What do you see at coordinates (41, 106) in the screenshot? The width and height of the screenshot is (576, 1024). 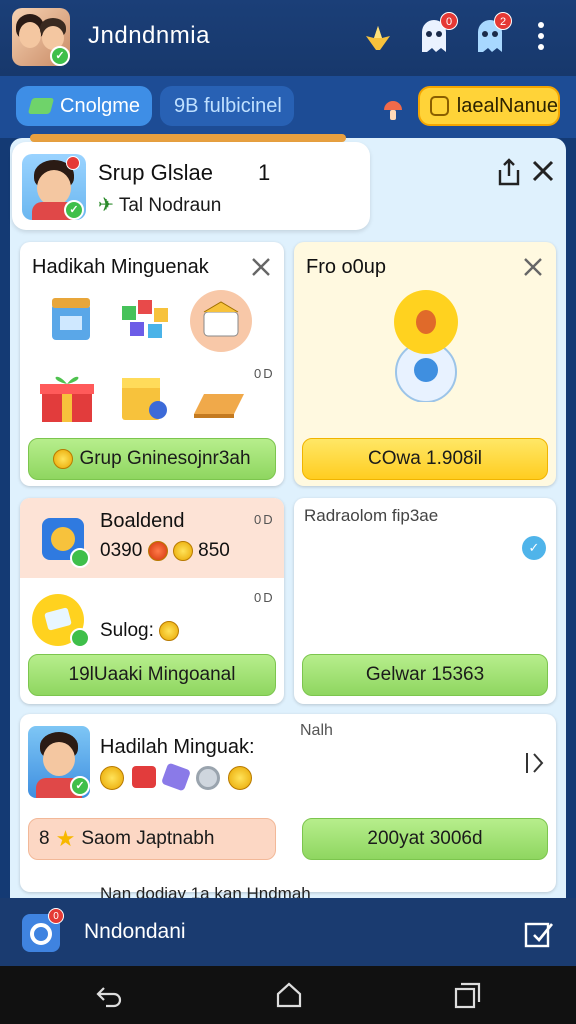 I see `folder-icon` at bounding box center [41, 106].